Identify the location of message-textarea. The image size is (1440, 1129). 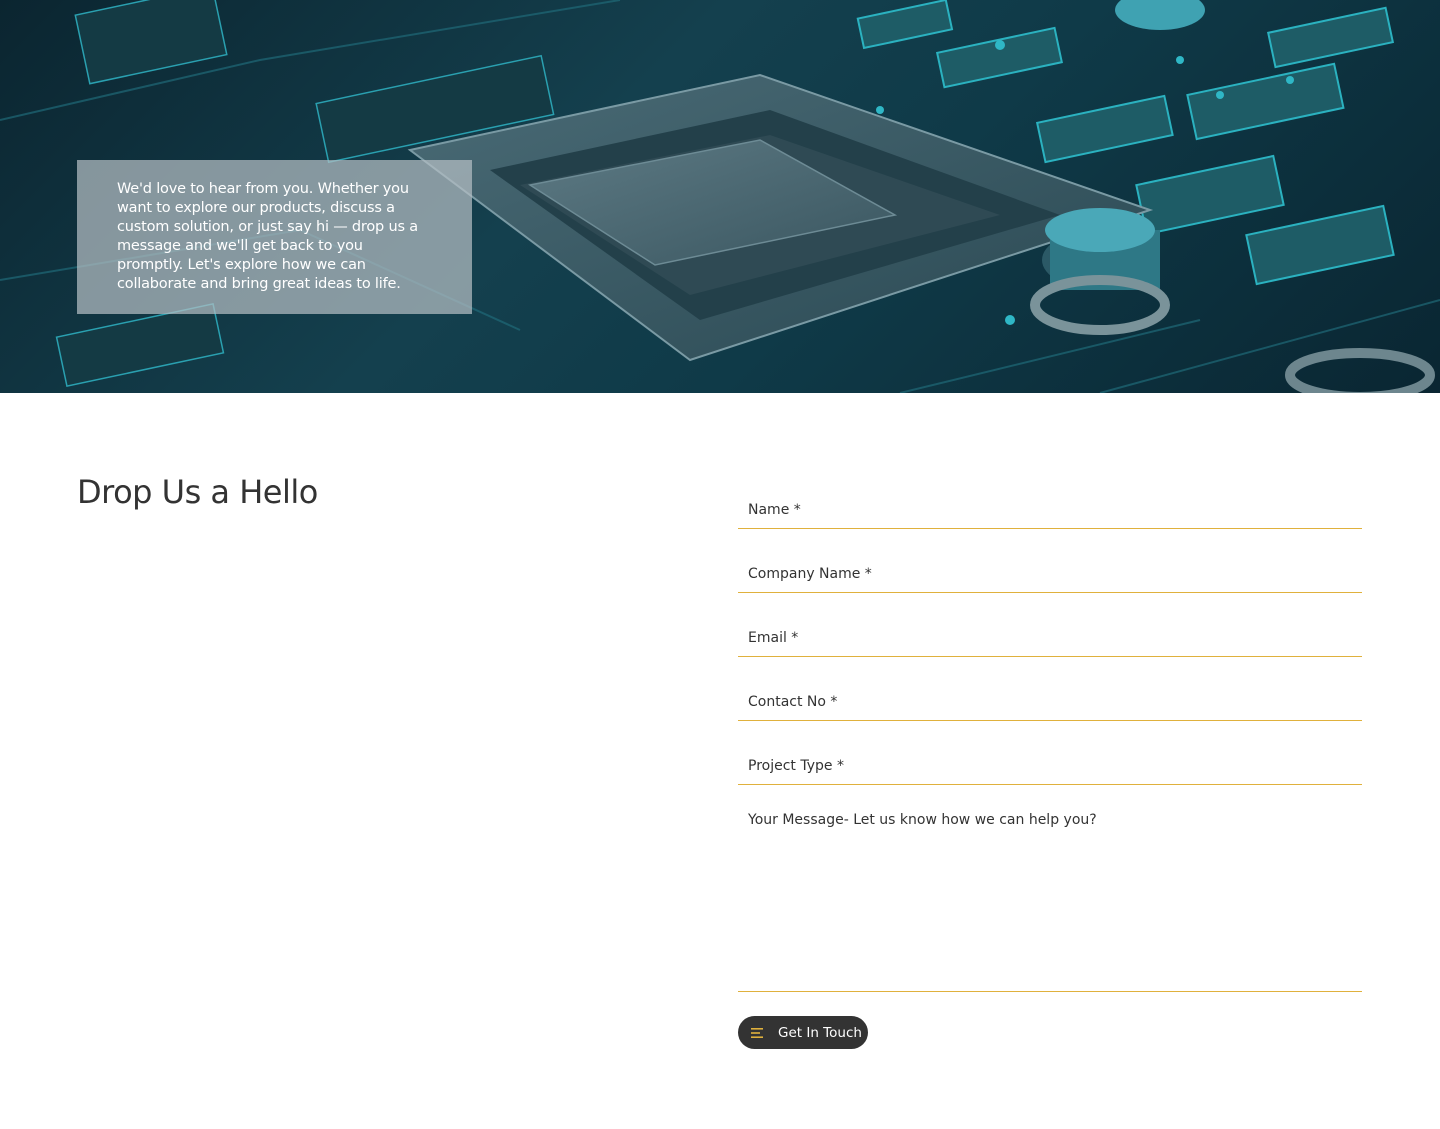
(1050, 891).